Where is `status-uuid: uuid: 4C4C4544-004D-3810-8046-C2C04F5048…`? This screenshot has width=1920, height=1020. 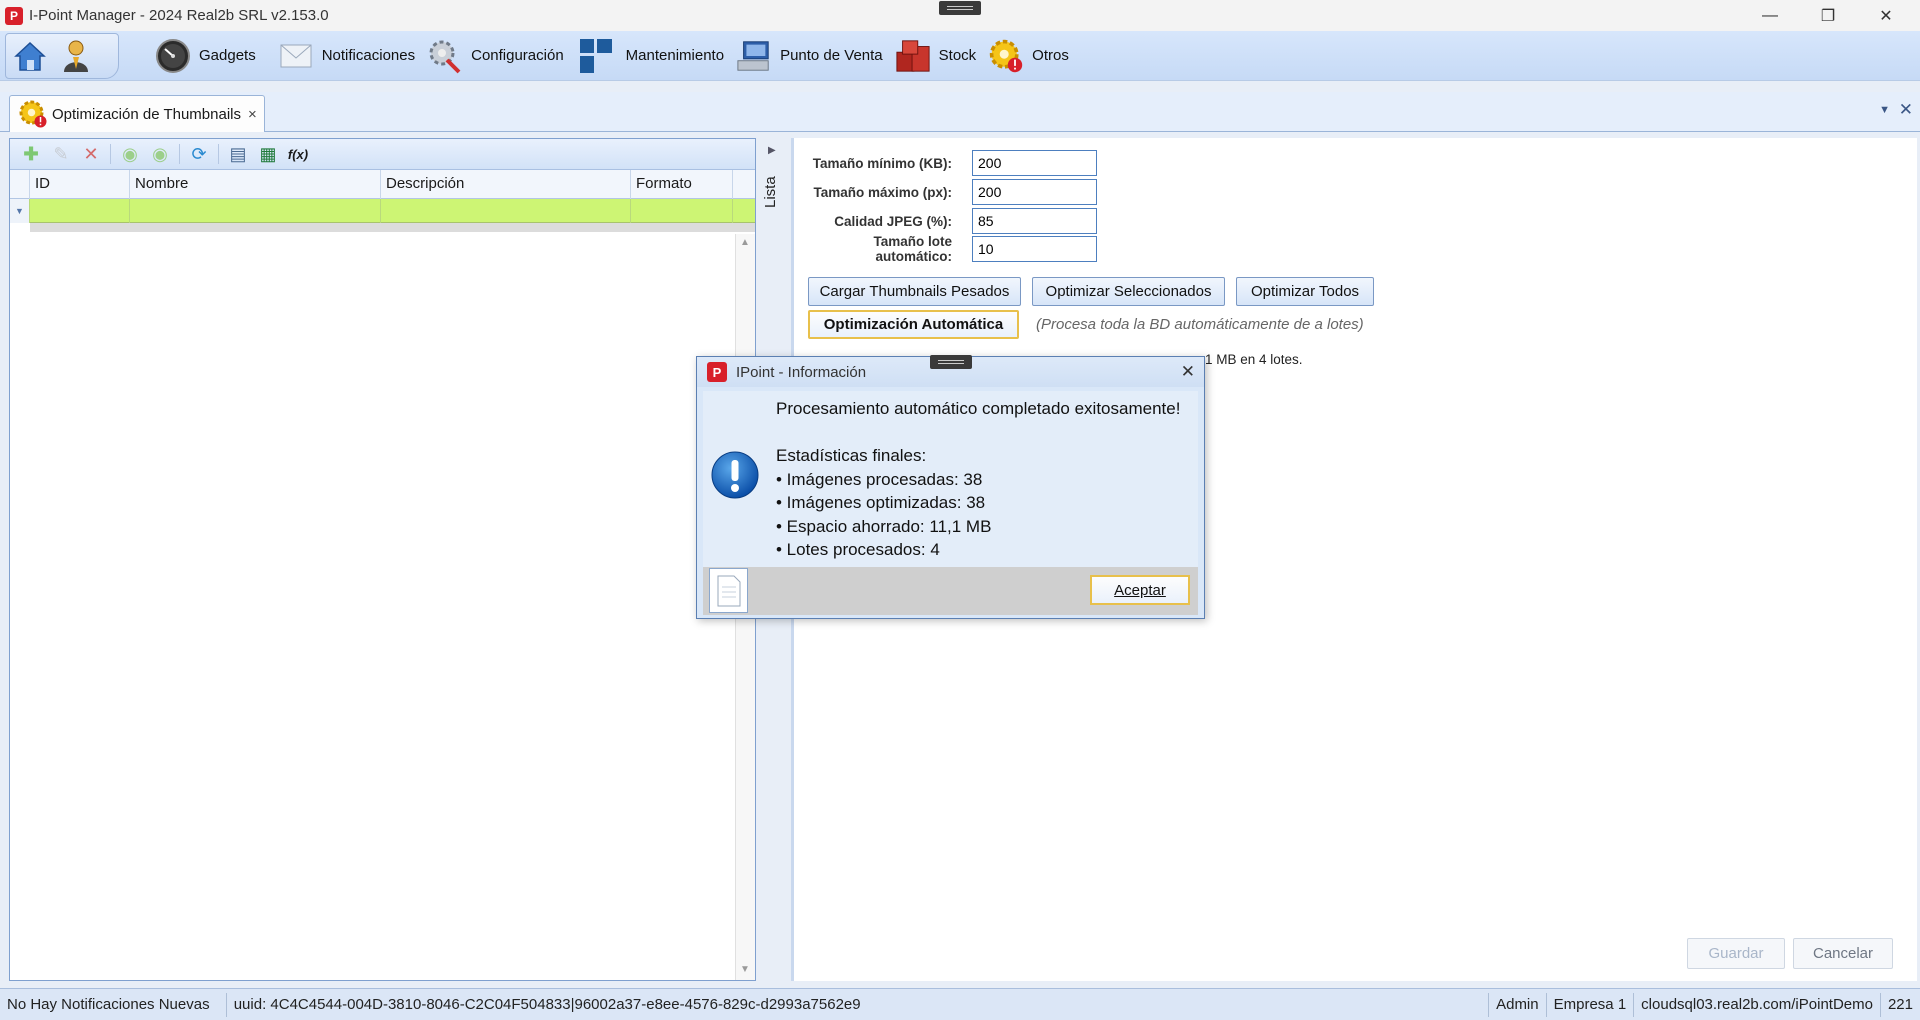 status-uuid: uuid: 4C4C4544-004D-3810-8046-C2C04F5048… is located at coordinates (858, 1004).